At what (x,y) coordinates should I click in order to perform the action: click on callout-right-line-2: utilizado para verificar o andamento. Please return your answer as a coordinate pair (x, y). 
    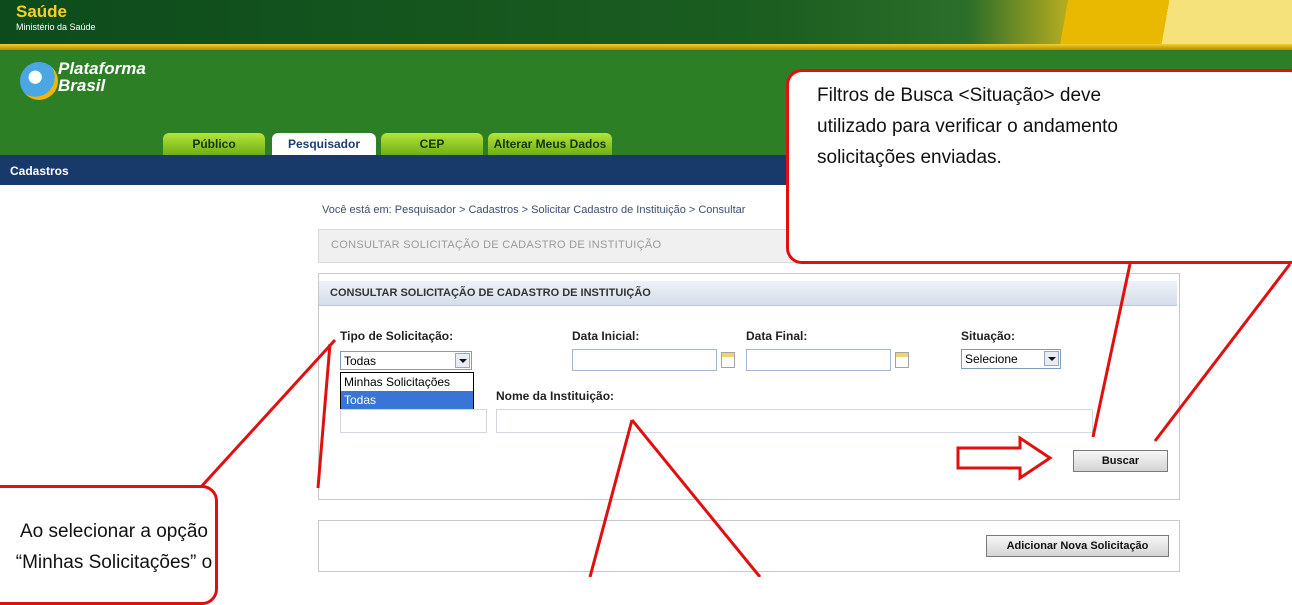
    Looking at the image, I should click on (968, 126).